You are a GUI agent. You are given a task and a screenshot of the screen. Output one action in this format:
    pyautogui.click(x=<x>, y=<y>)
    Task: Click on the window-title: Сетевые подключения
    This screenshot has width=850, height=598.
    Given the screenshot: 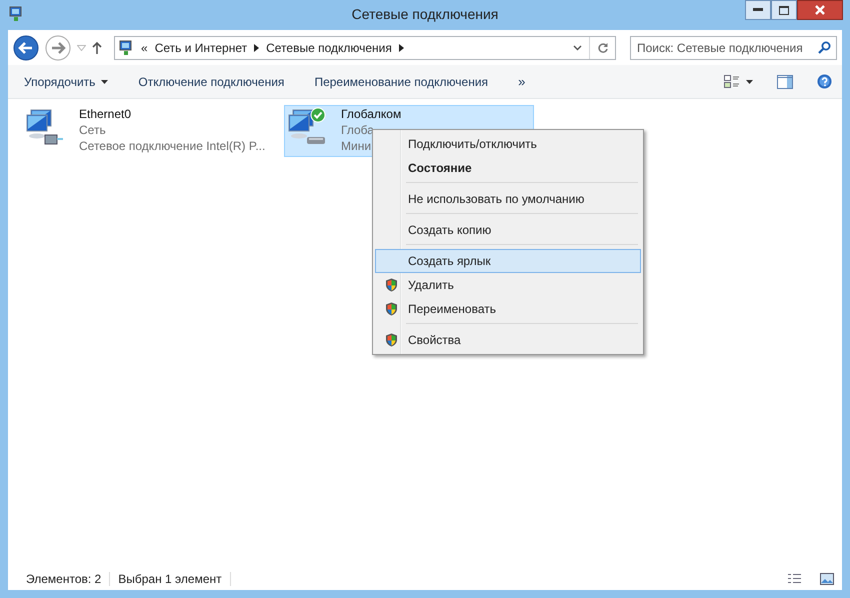 What is the action you would take?
    pyautogui.click(x=425, y=14)
    